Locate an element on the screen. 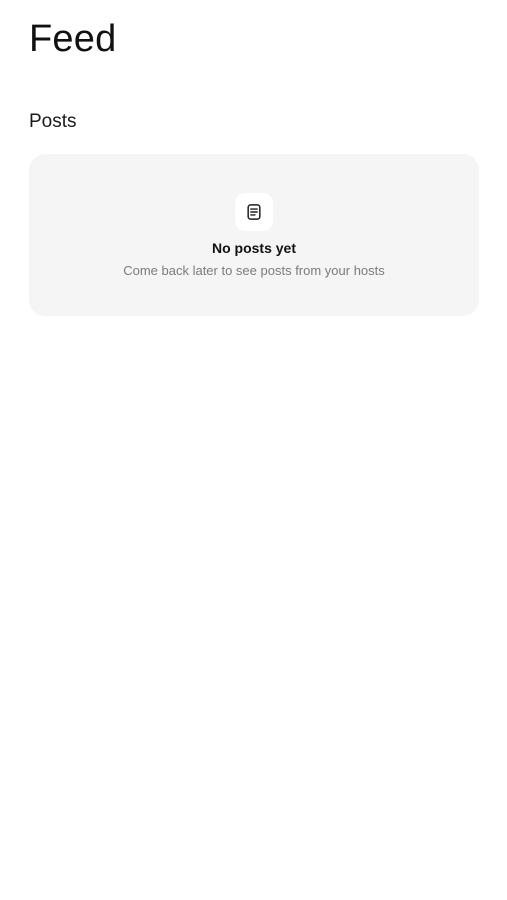 The width and height of the screenshot is (507, 900). posts-section-title: Posts is located at coordinates (53, 121).